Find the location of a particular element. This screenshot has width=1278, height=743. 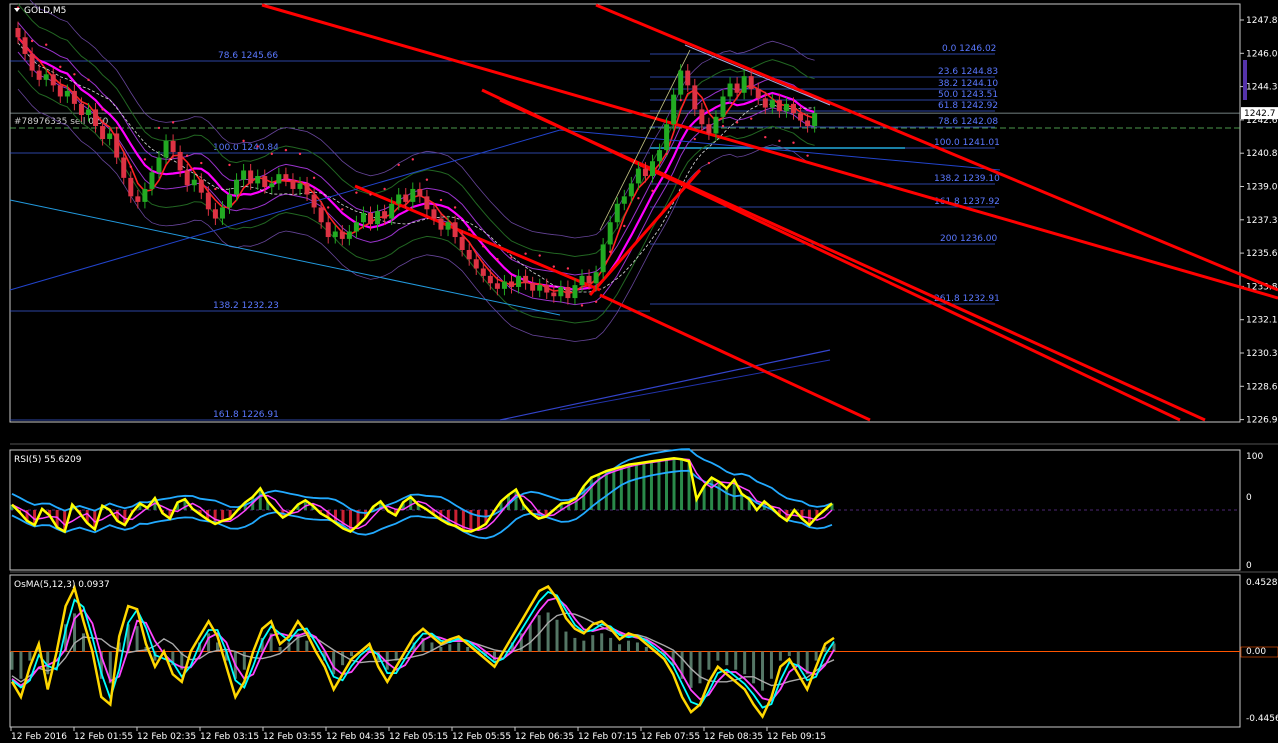

current-price-label: 1242.7 is located at coordinates (1260, 114).